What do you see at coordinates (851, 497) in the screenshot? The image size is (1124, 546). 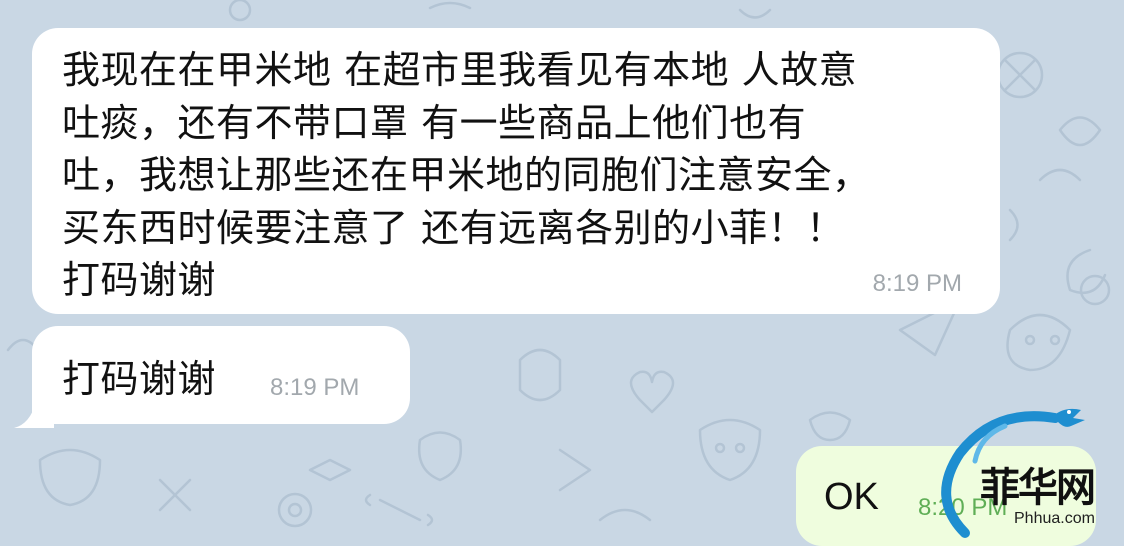 I see `message-text: OK` at bounding box center [851, 497].